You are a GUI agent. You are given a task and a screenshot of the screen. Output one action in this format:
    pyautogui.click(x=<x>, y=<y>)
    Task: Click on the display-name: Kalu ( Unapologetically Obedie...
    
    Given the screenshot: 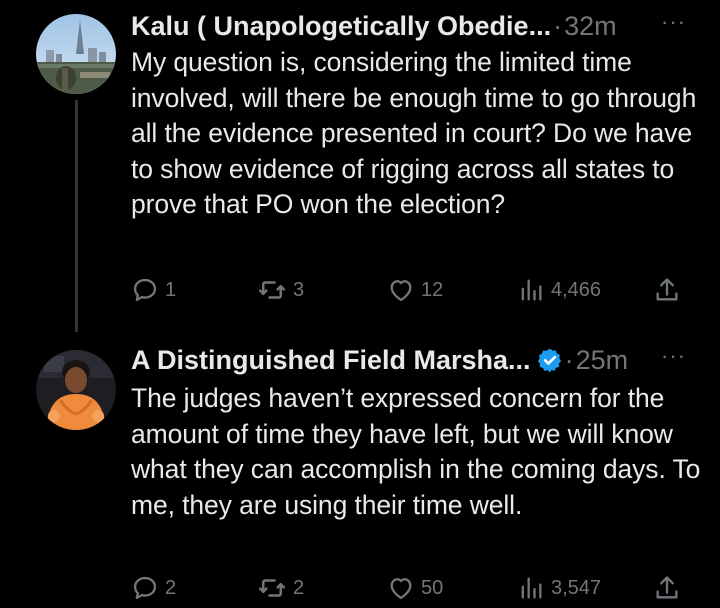 What is the action you would take?
    pyautogui.click(x=341, y=26)
    